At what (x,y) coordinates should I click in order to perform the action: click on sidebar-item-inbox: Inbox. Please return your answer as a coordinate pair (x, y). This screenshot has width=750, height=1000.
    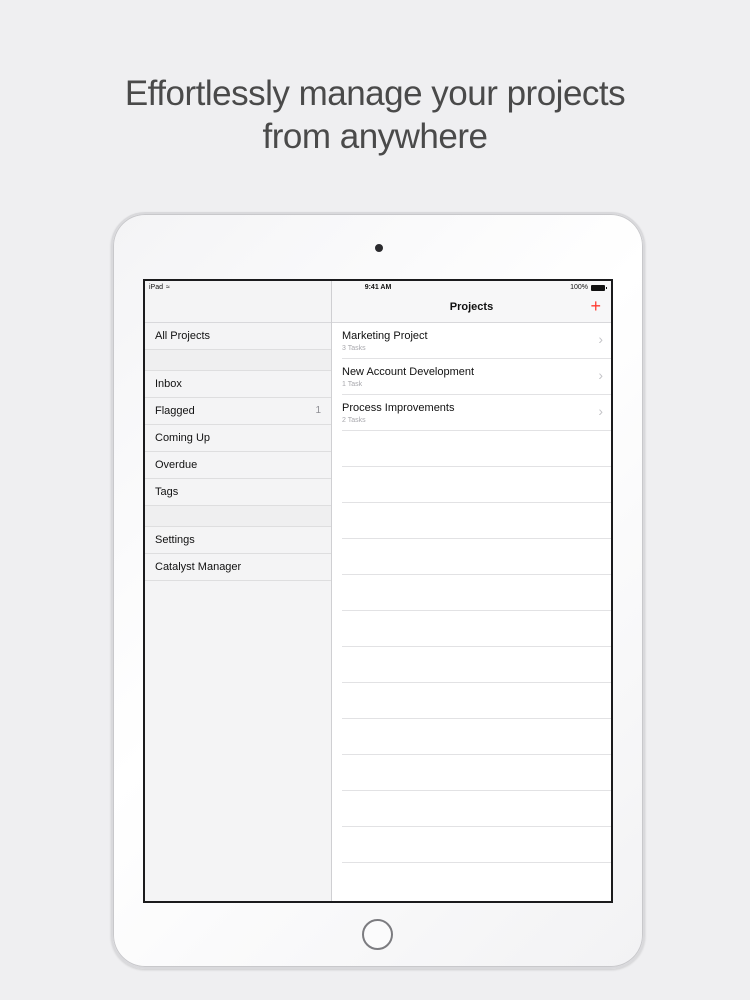
    Looking at the image, I should click on (238, 384).